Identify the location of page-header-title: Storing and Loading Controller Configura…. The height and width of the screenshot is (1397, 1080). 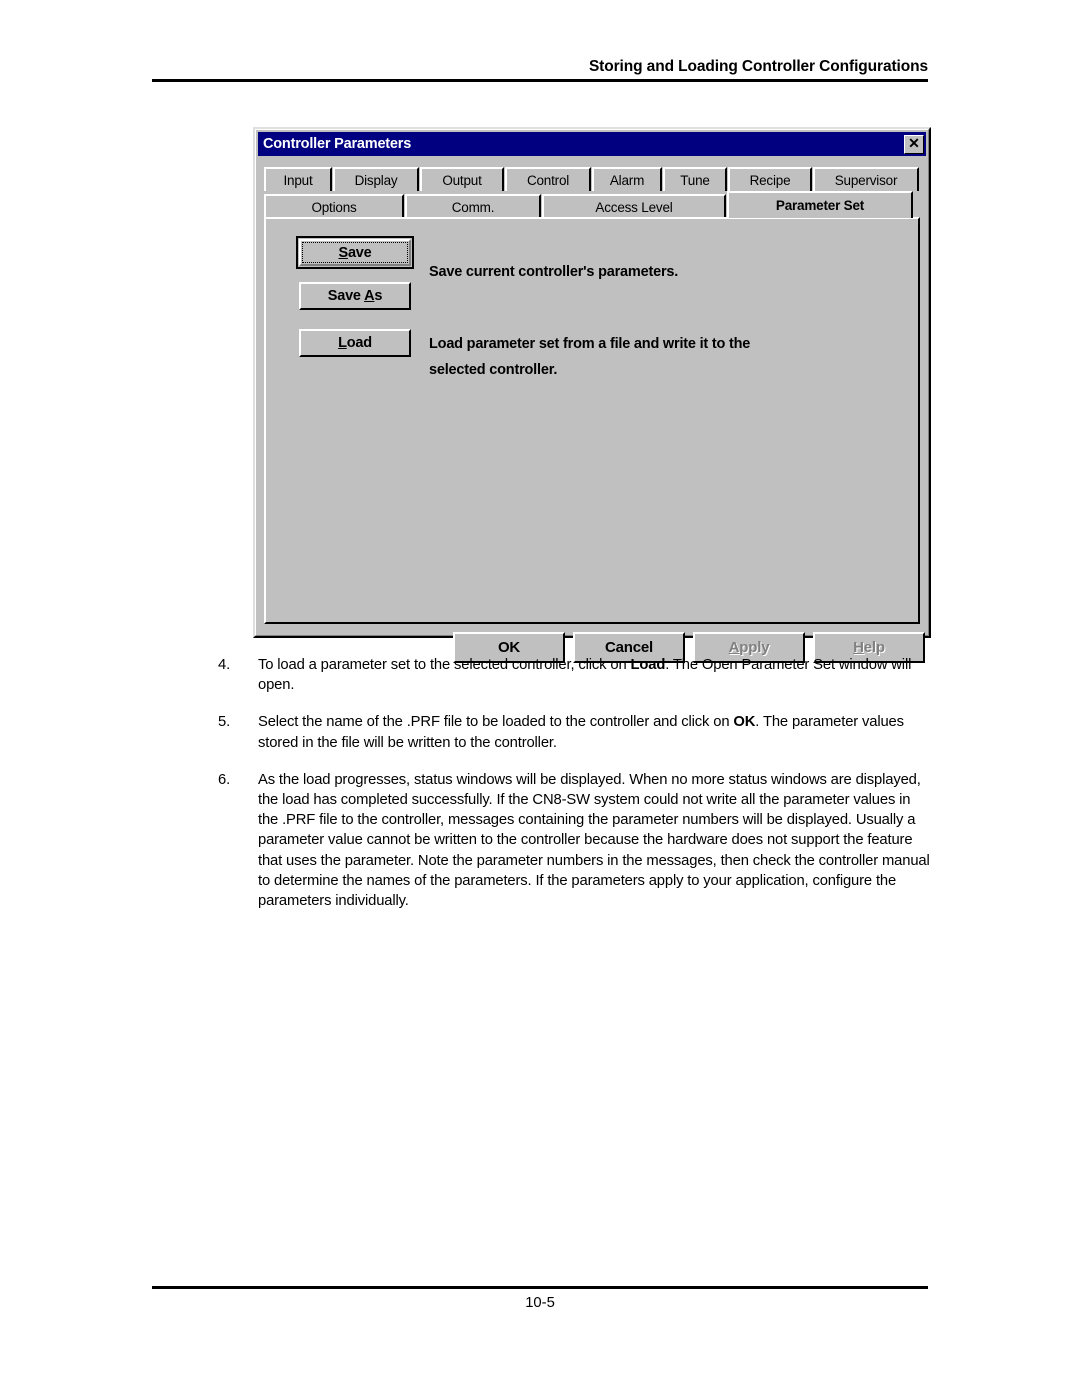
(758, 66).